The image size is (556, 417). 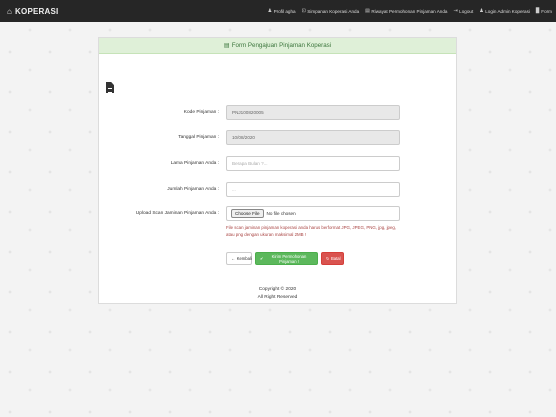 I want to click on nav-admin-login: ♟ Login Admin Koperasi, so click(x=504, y=11).